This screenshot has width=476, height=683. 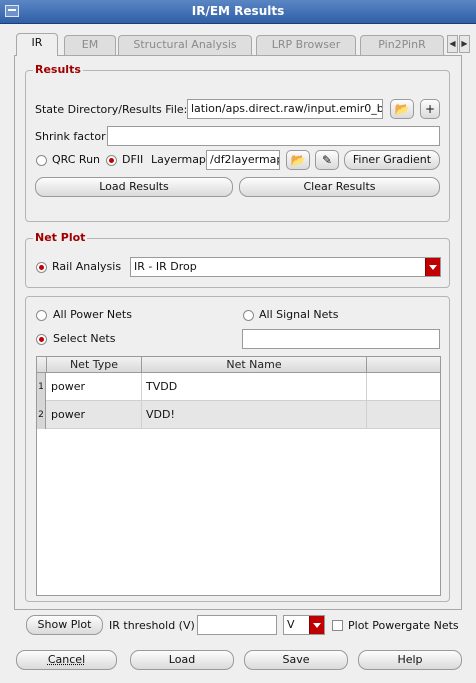 What do you see at coordinates (134, 187) in the screenshot?
I see `load-results-button: Load Results` at bounding box center [134, 187].